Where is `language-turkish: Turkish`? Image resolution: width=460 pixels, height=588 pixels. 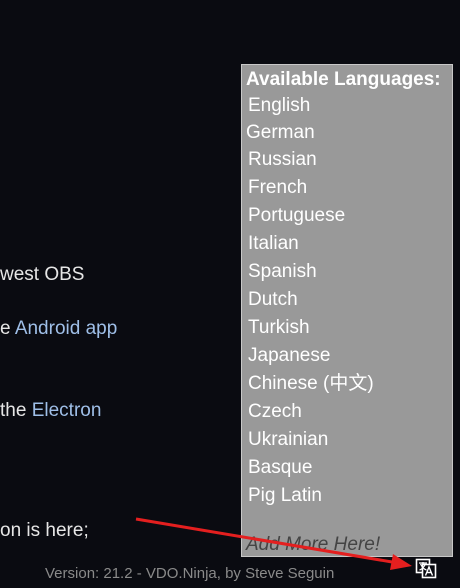 language-turkish: Turkish is located at coordinates (279, 327).